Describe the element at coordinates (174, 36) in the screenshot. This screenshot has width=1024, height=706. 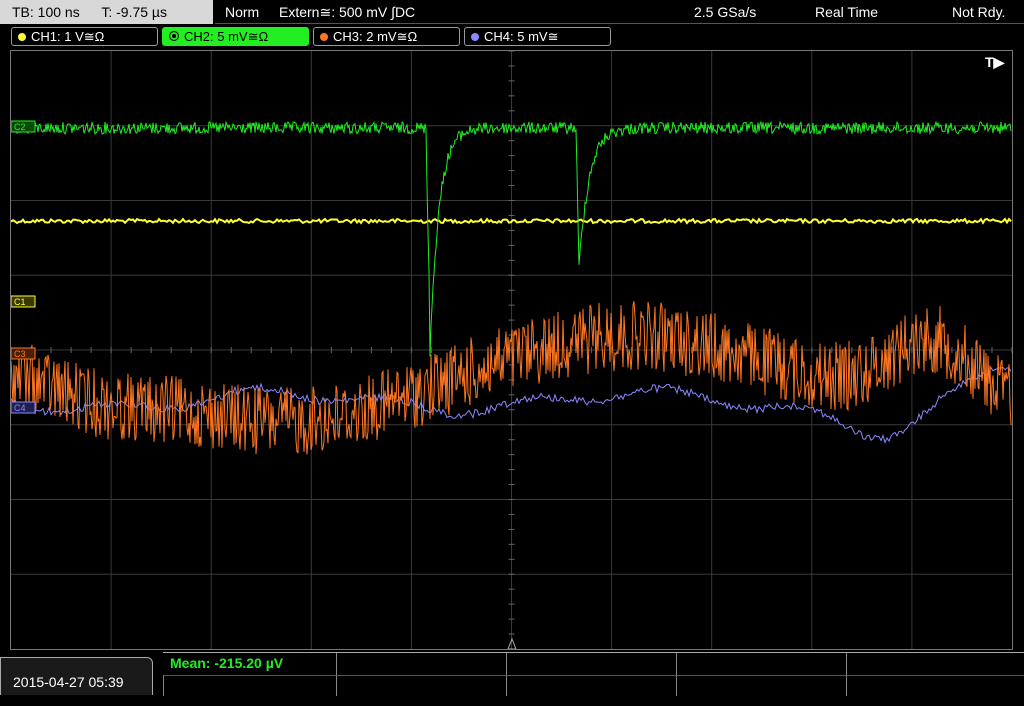
I see `channel-2-dot-icon` at that location.